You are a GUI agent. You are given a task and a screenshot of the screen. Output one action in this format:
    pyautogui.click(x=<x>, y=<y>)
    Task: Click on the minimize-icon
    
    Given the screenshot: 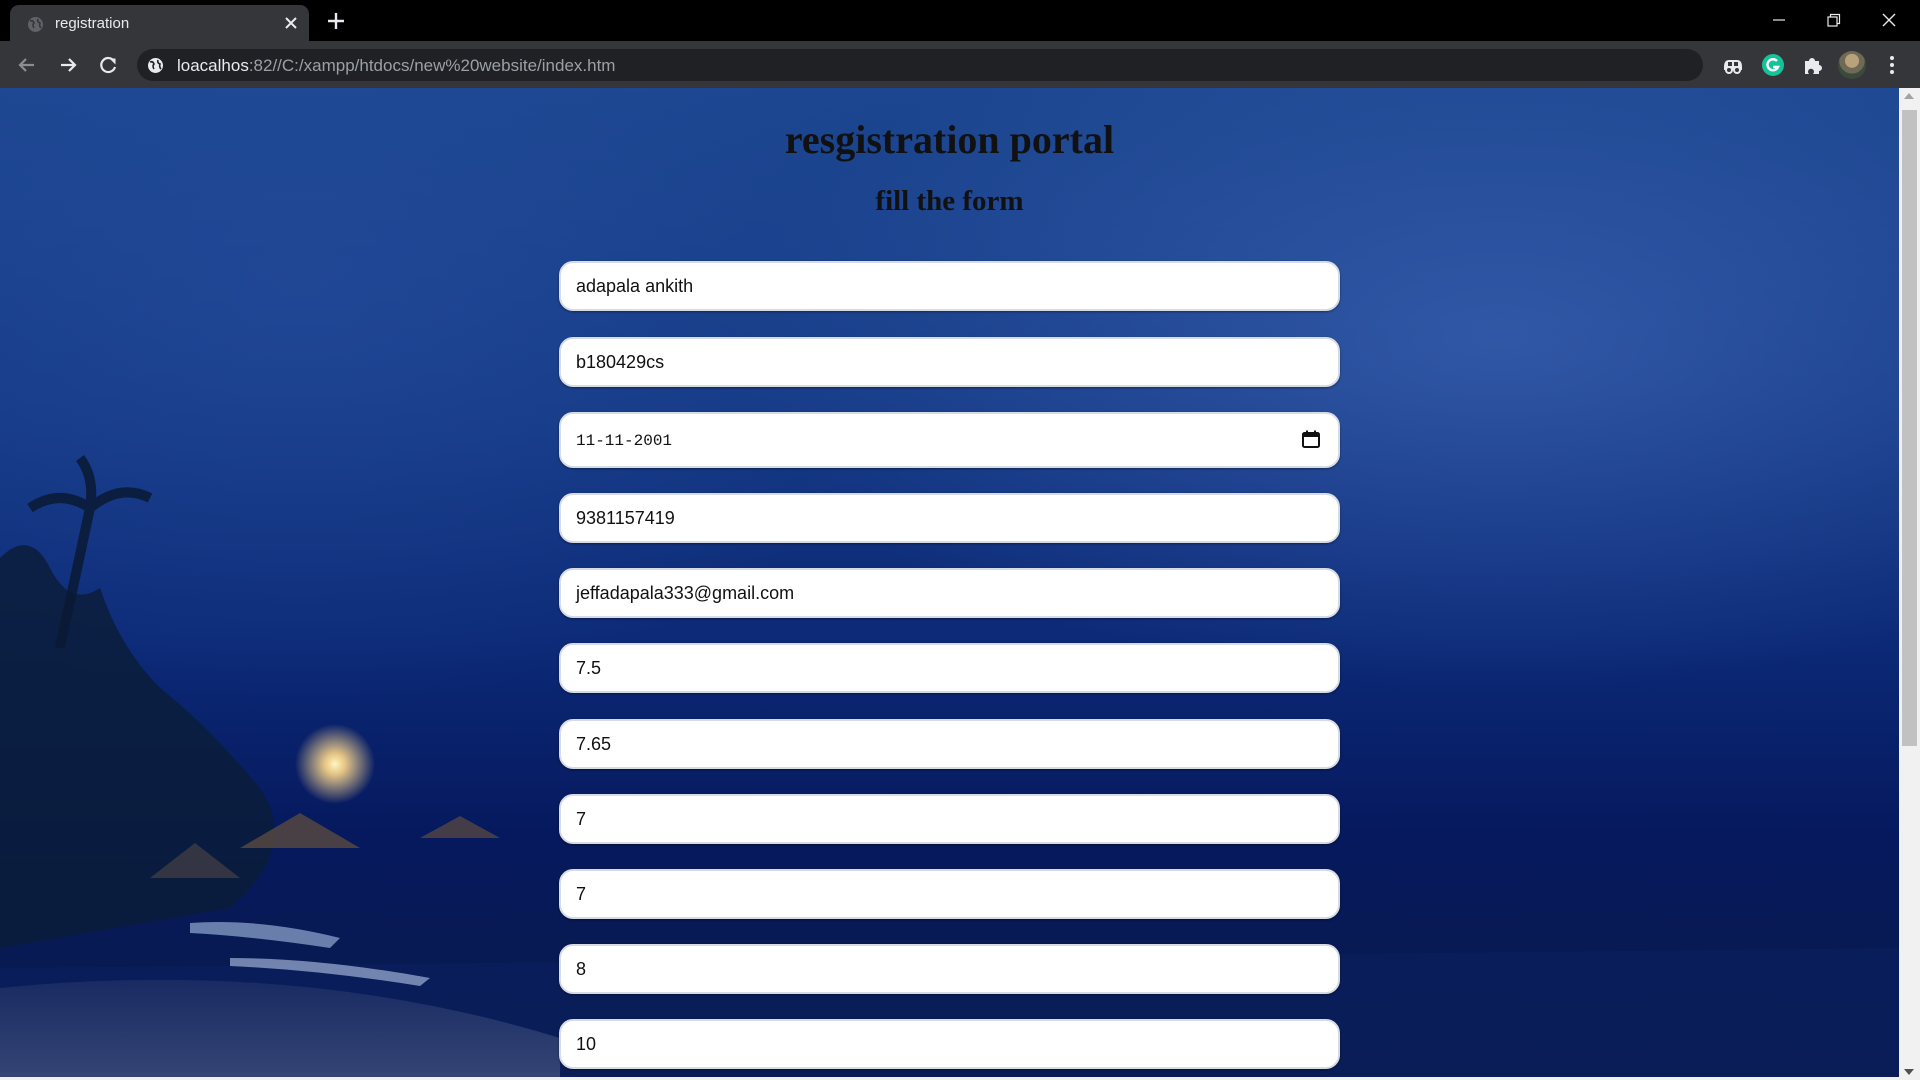 What is the action you would take?
    pyautogui.click(x=1779, y=20)
    